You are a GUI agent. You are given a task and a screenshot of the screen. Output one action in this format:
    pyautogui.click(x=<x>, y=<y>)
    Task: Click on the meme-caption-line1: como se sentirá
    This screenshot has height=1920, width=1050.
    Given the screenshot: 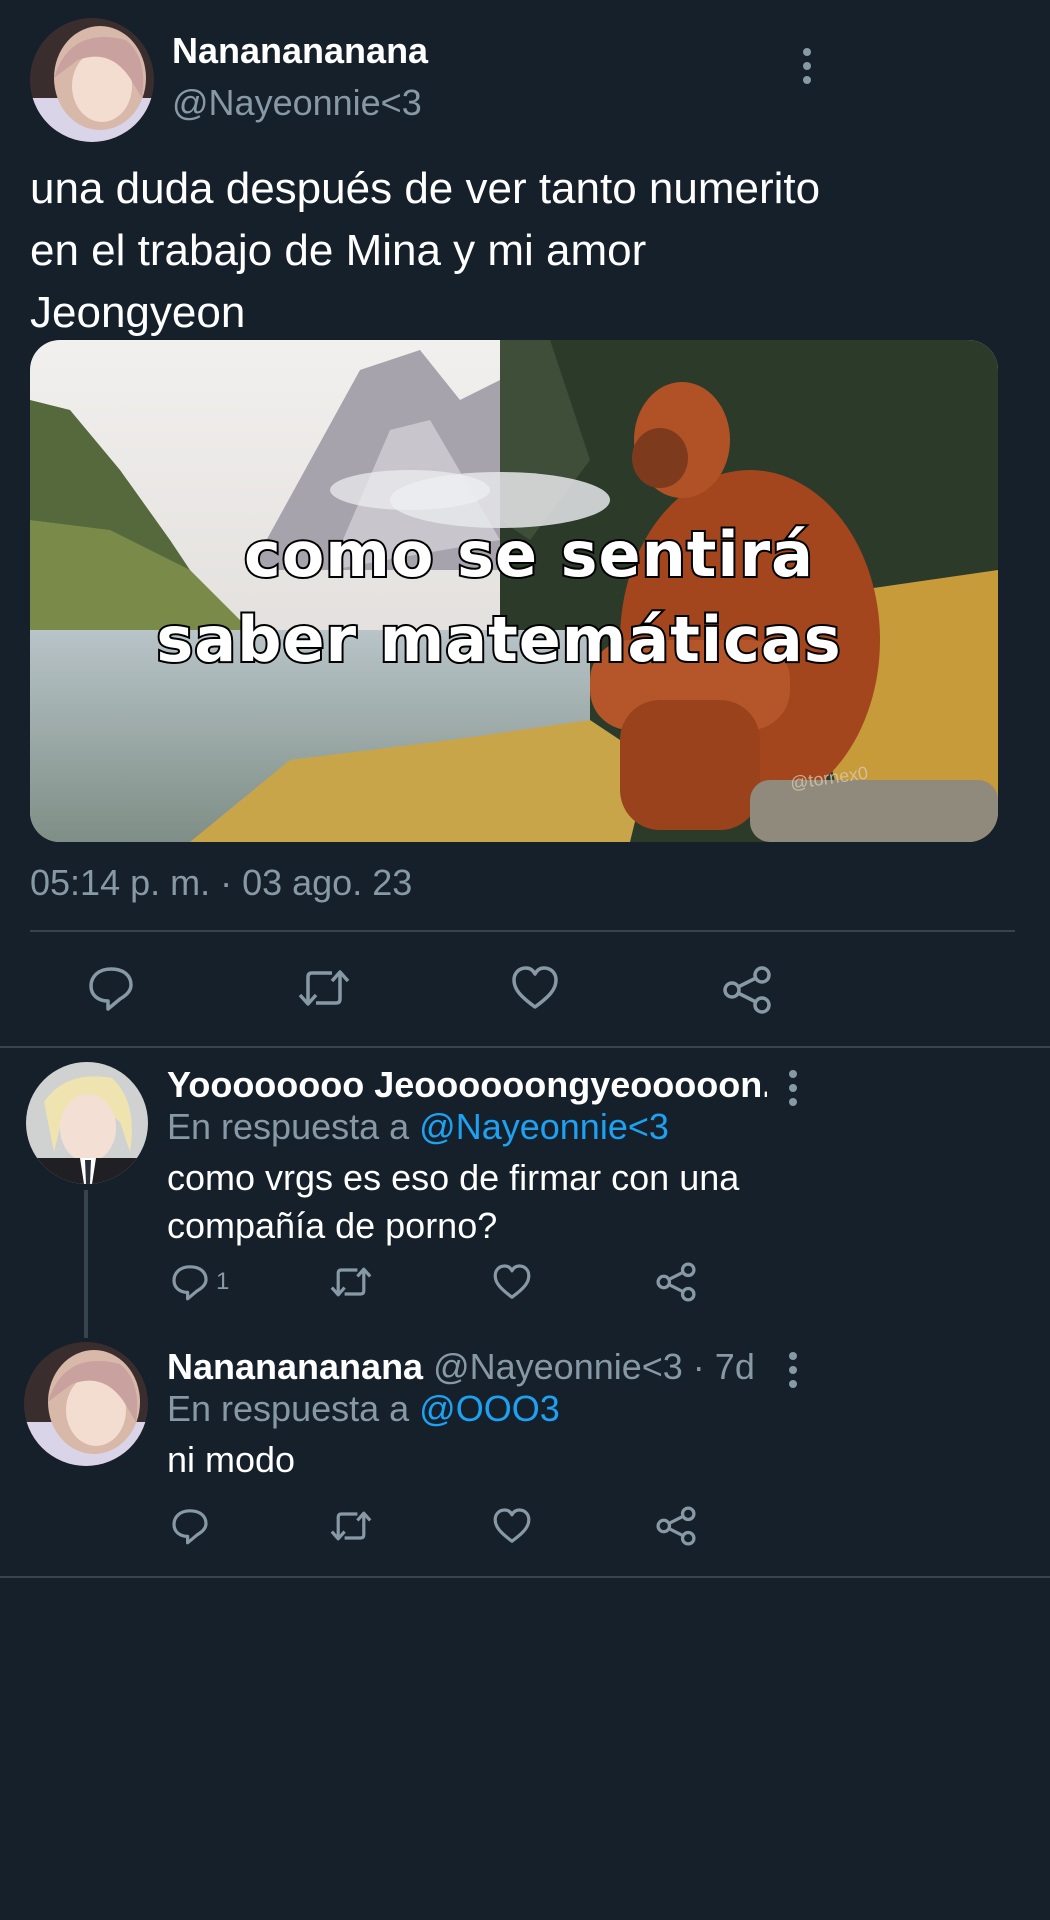 What is the action you would take?
    pyautogui.click(x=528, y=554)
    